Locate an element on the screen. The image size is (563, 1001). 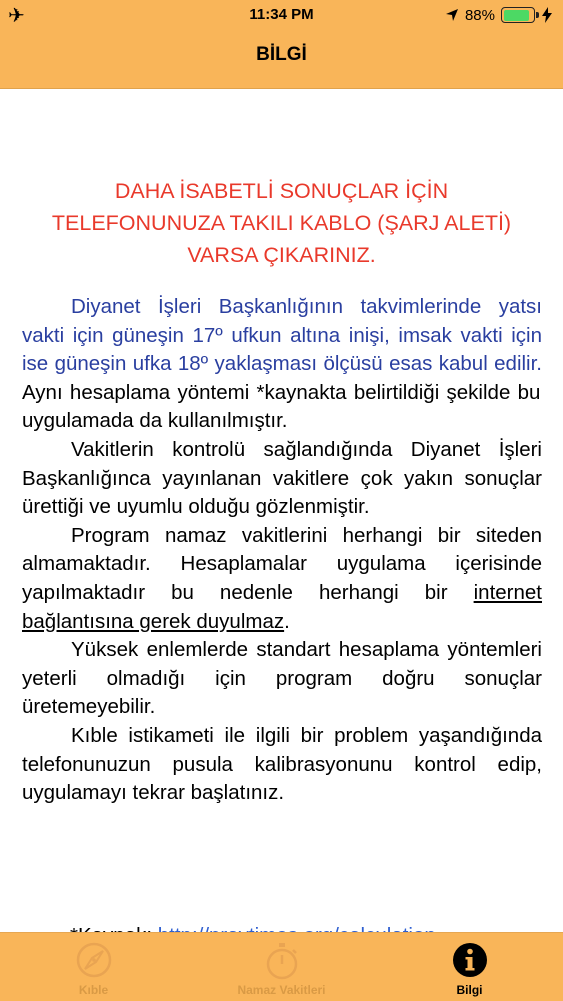
status-right-group: 88% is located at coordinates (499, 15).